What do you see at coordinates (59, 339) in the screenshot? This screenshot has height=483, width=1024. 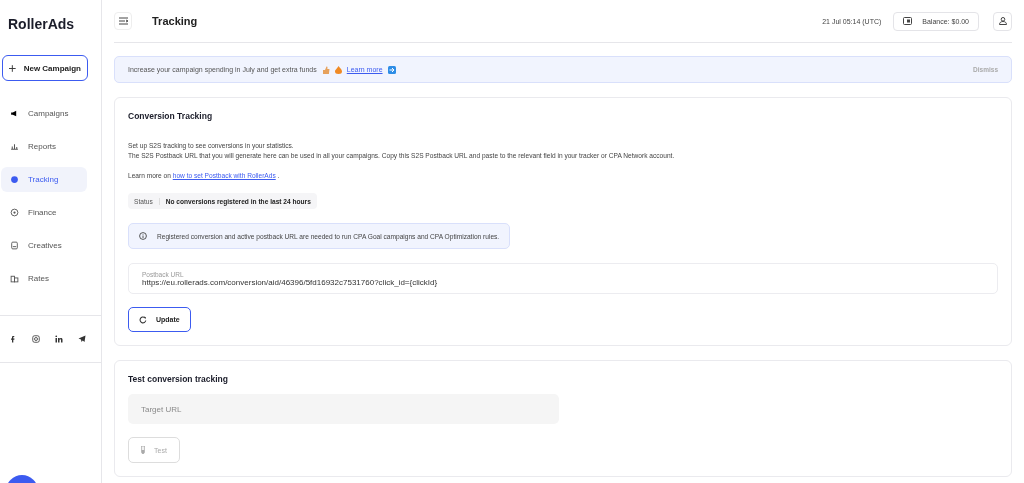 I see `linkedin-icon` at bounding box center [59, 339].